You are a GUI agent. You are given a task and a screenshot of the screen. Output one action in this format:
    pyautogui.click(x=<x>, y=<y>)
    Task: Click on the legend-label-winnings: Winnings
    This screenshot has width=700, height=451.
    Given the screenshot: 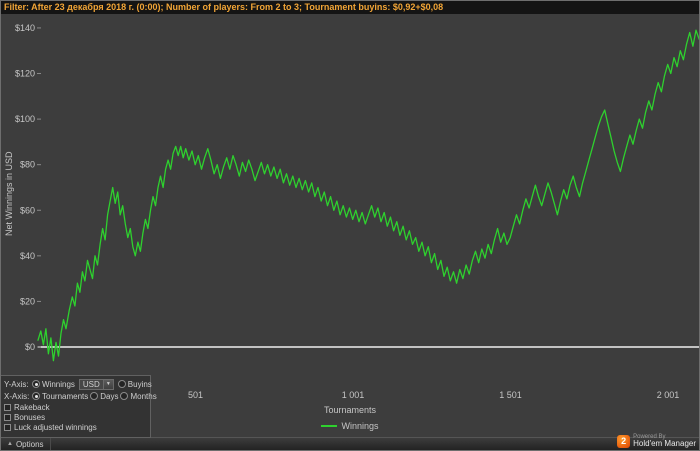 What is the action you would take?
    pyautogui.click(x=360, y=426)
    